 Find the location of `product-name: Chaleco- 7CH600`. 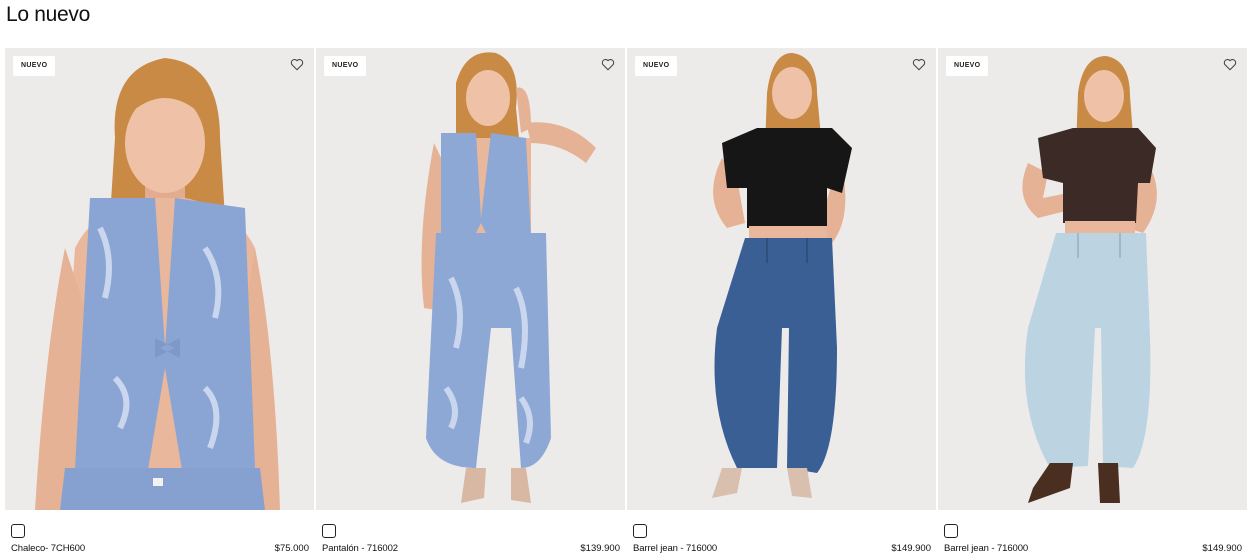

product-name: Chaleco- 7CH600 is located at coordinates (48, 549).